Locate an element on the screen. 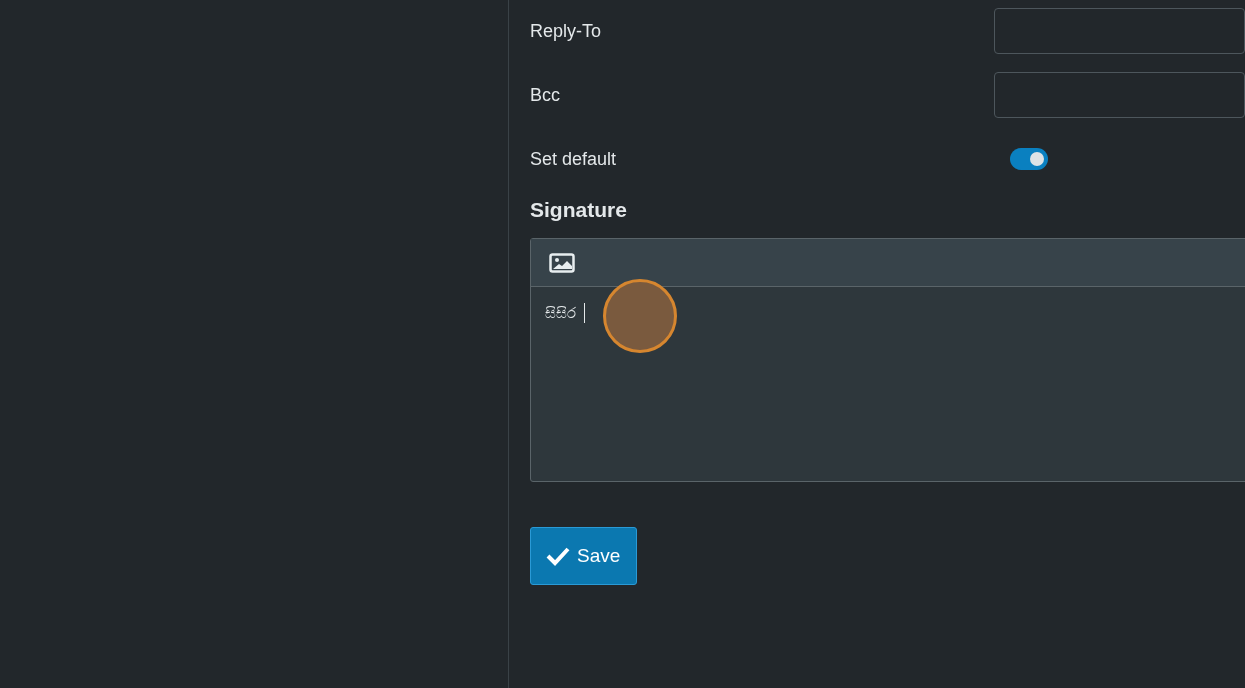 The image size is (1245, 688). field-label: Bcc is located at coordinates (545, 95).